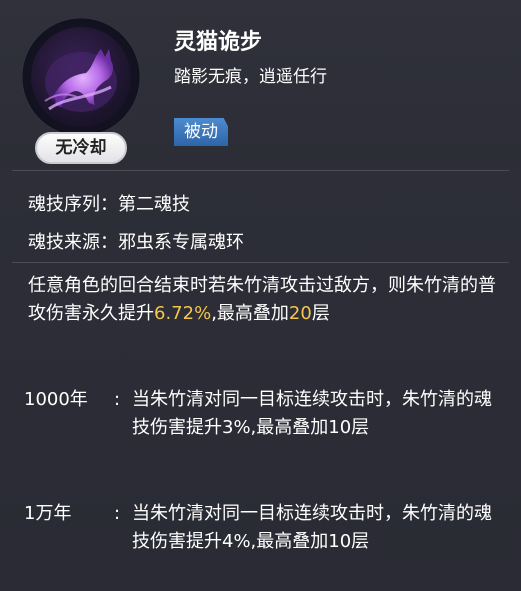 The height and width of the screenshot is (591, 521). What do you see at coordinates (312, 413) in the screenshot?
I see `tier-text: 当朱竹清对同一目标连续攻击时，朱竹清的魂技伤害提升3%,最高叠加10层` at bounding box center [312, 413].